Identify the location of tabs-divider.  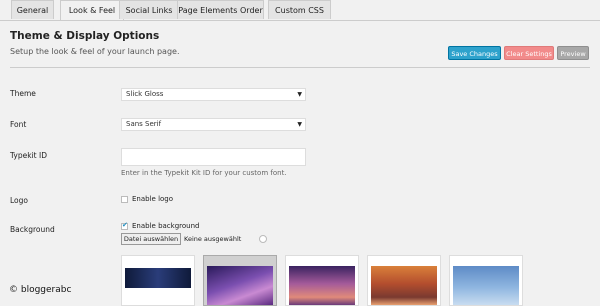
(300, 20).